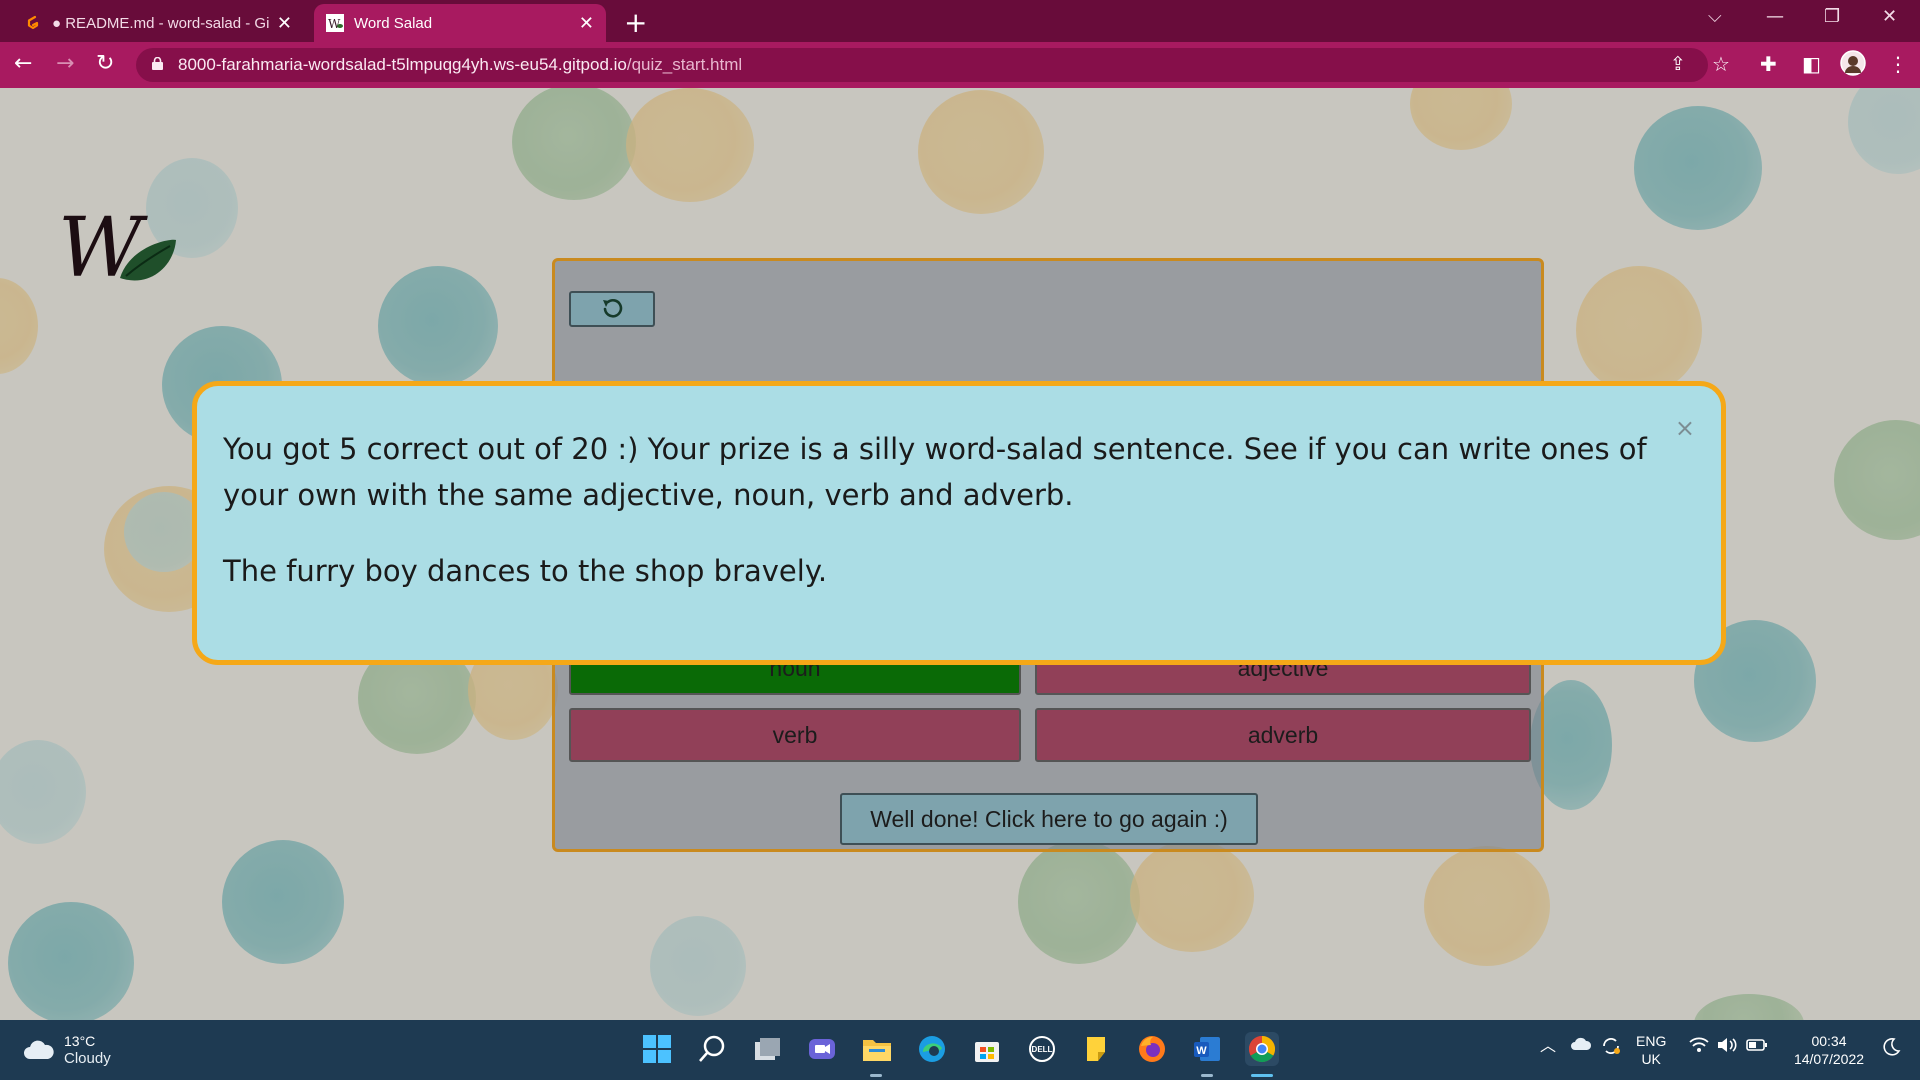 The width and height of the screenshot is (1920, 1080). I want to click on word-salad-logo-icon: W, so click(117, 248).